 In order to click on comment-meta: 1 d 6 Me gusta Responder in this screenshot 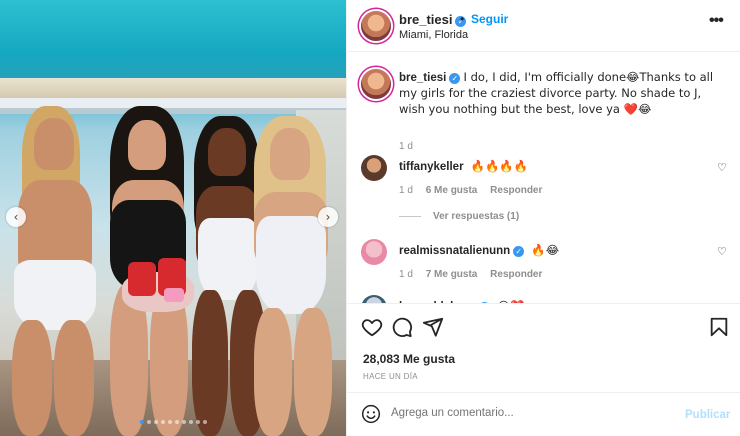, I will do `click(475, 190)`.